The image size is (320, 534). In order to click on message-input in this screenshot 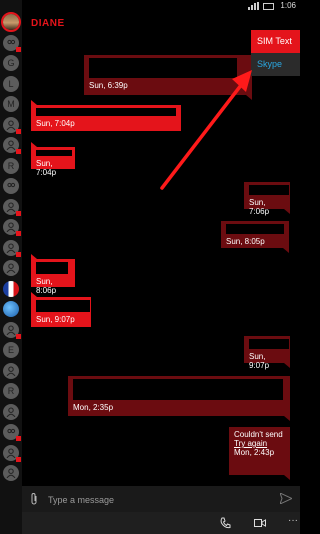, I will do `click(158, 500)`.